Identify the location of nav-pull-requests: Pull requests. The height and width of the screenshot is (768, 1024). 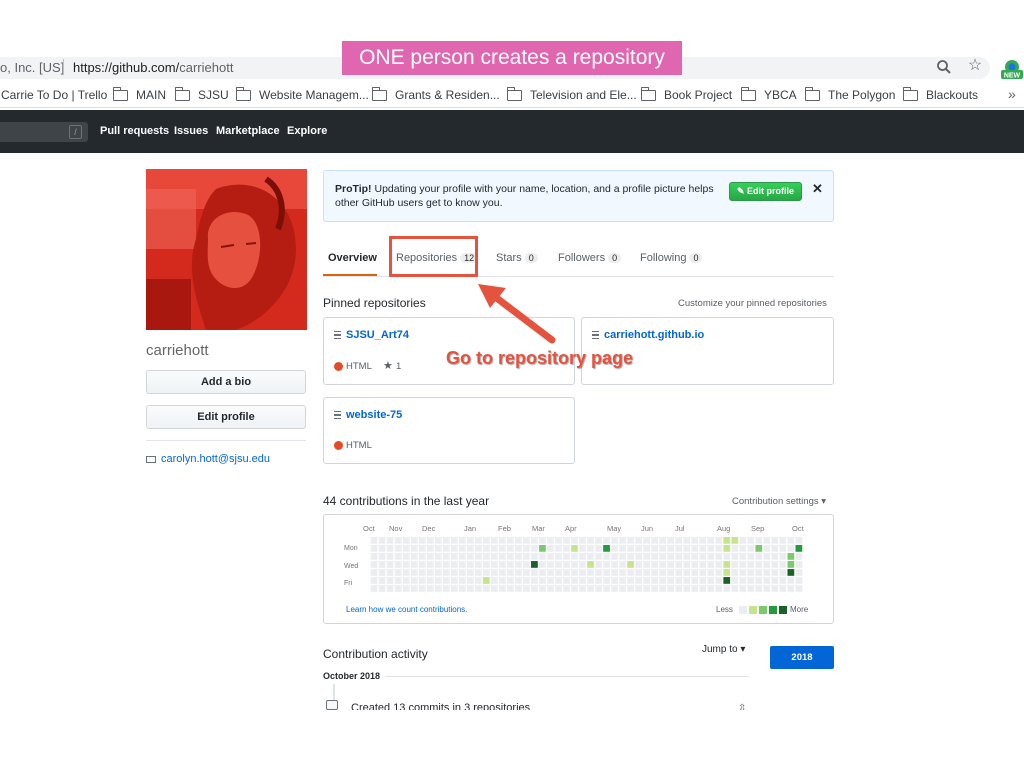
(134, 131).